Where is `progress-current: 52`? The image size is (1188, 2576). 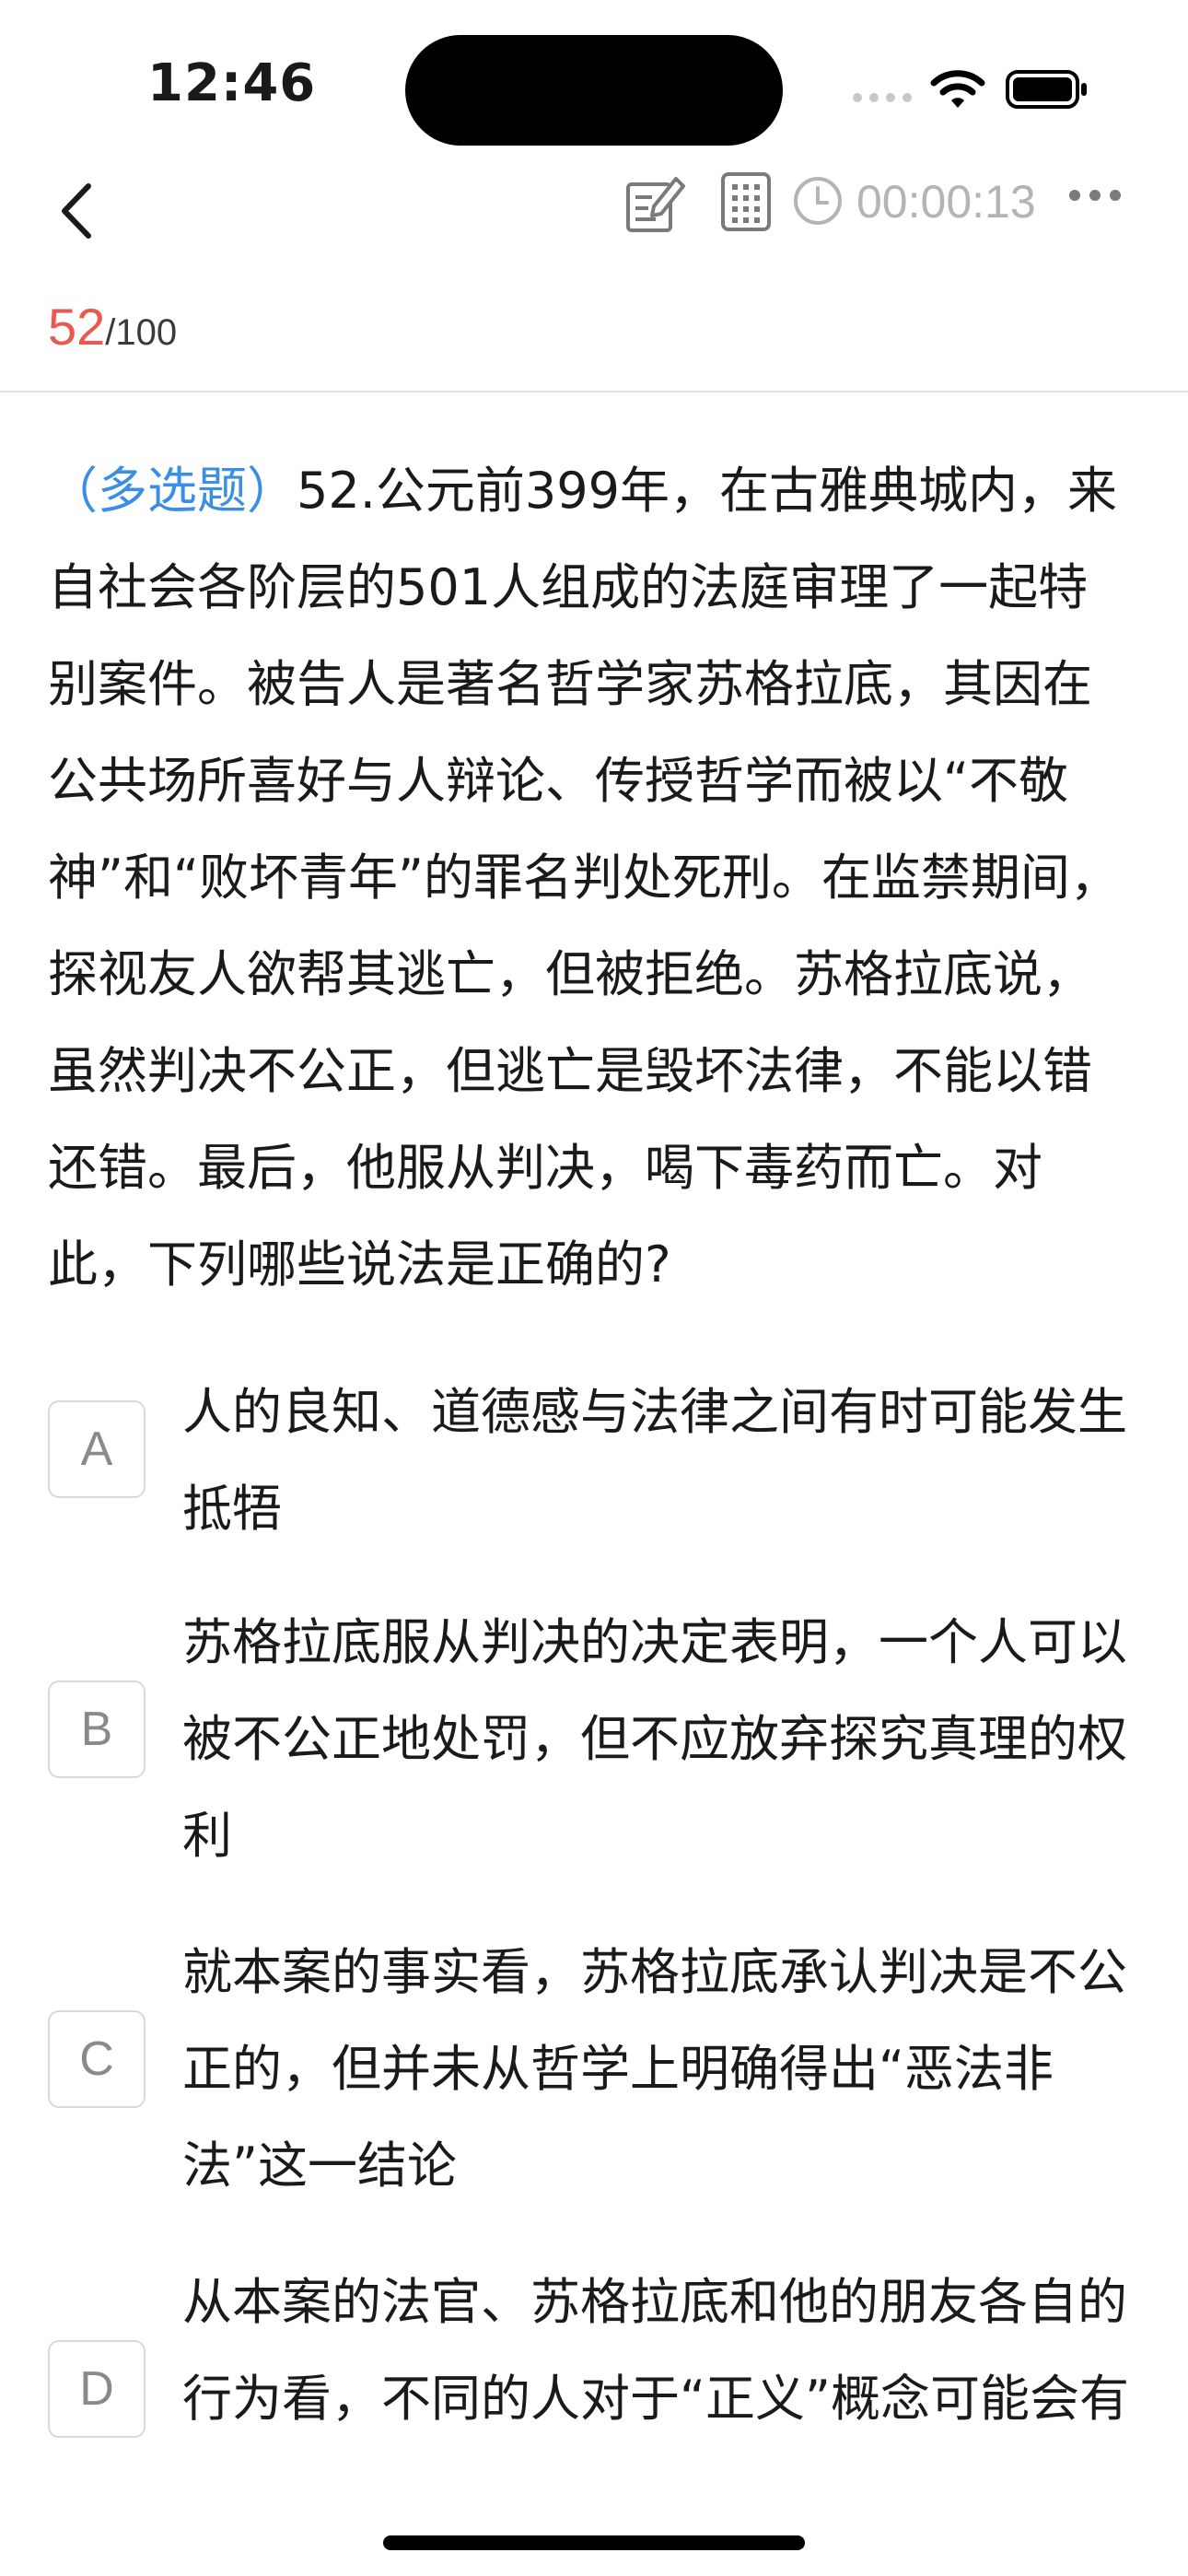
progress-current: 52 is located at coordinates (77, 327).